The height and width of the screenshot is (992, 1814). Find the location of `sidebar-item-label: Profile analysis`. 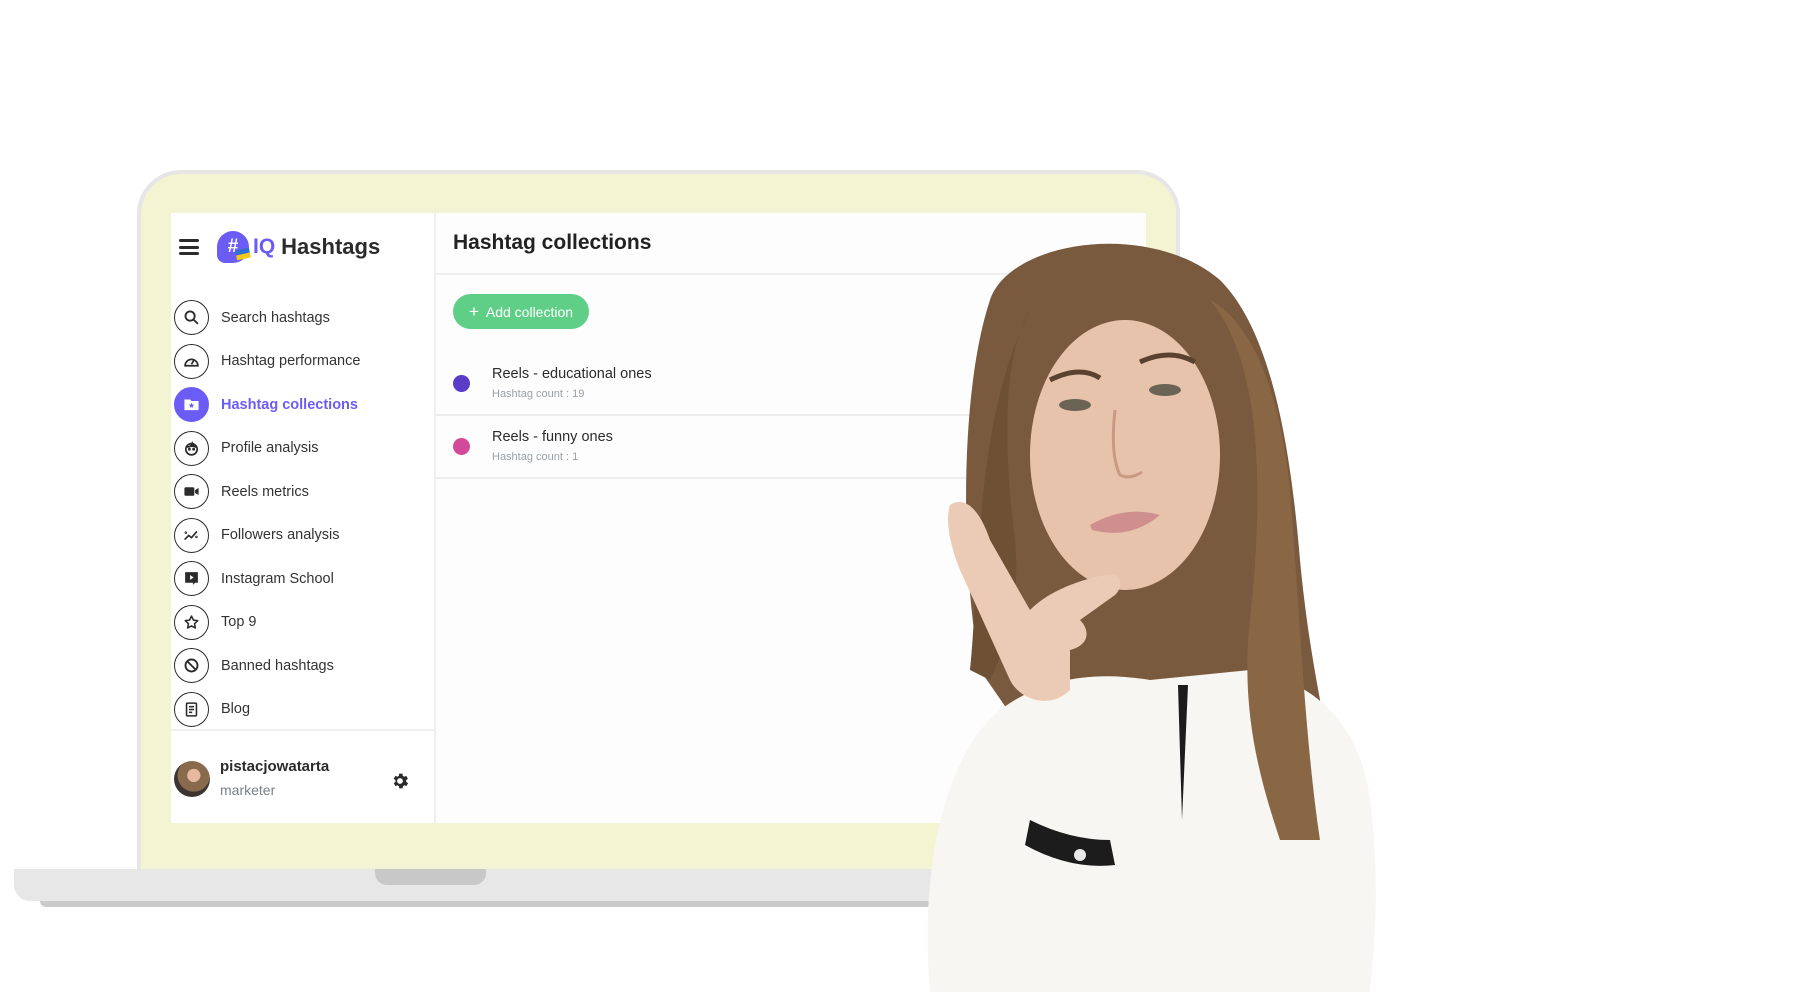

sidebar-item-label: Profile analysis is located at coordinates (270, 448).